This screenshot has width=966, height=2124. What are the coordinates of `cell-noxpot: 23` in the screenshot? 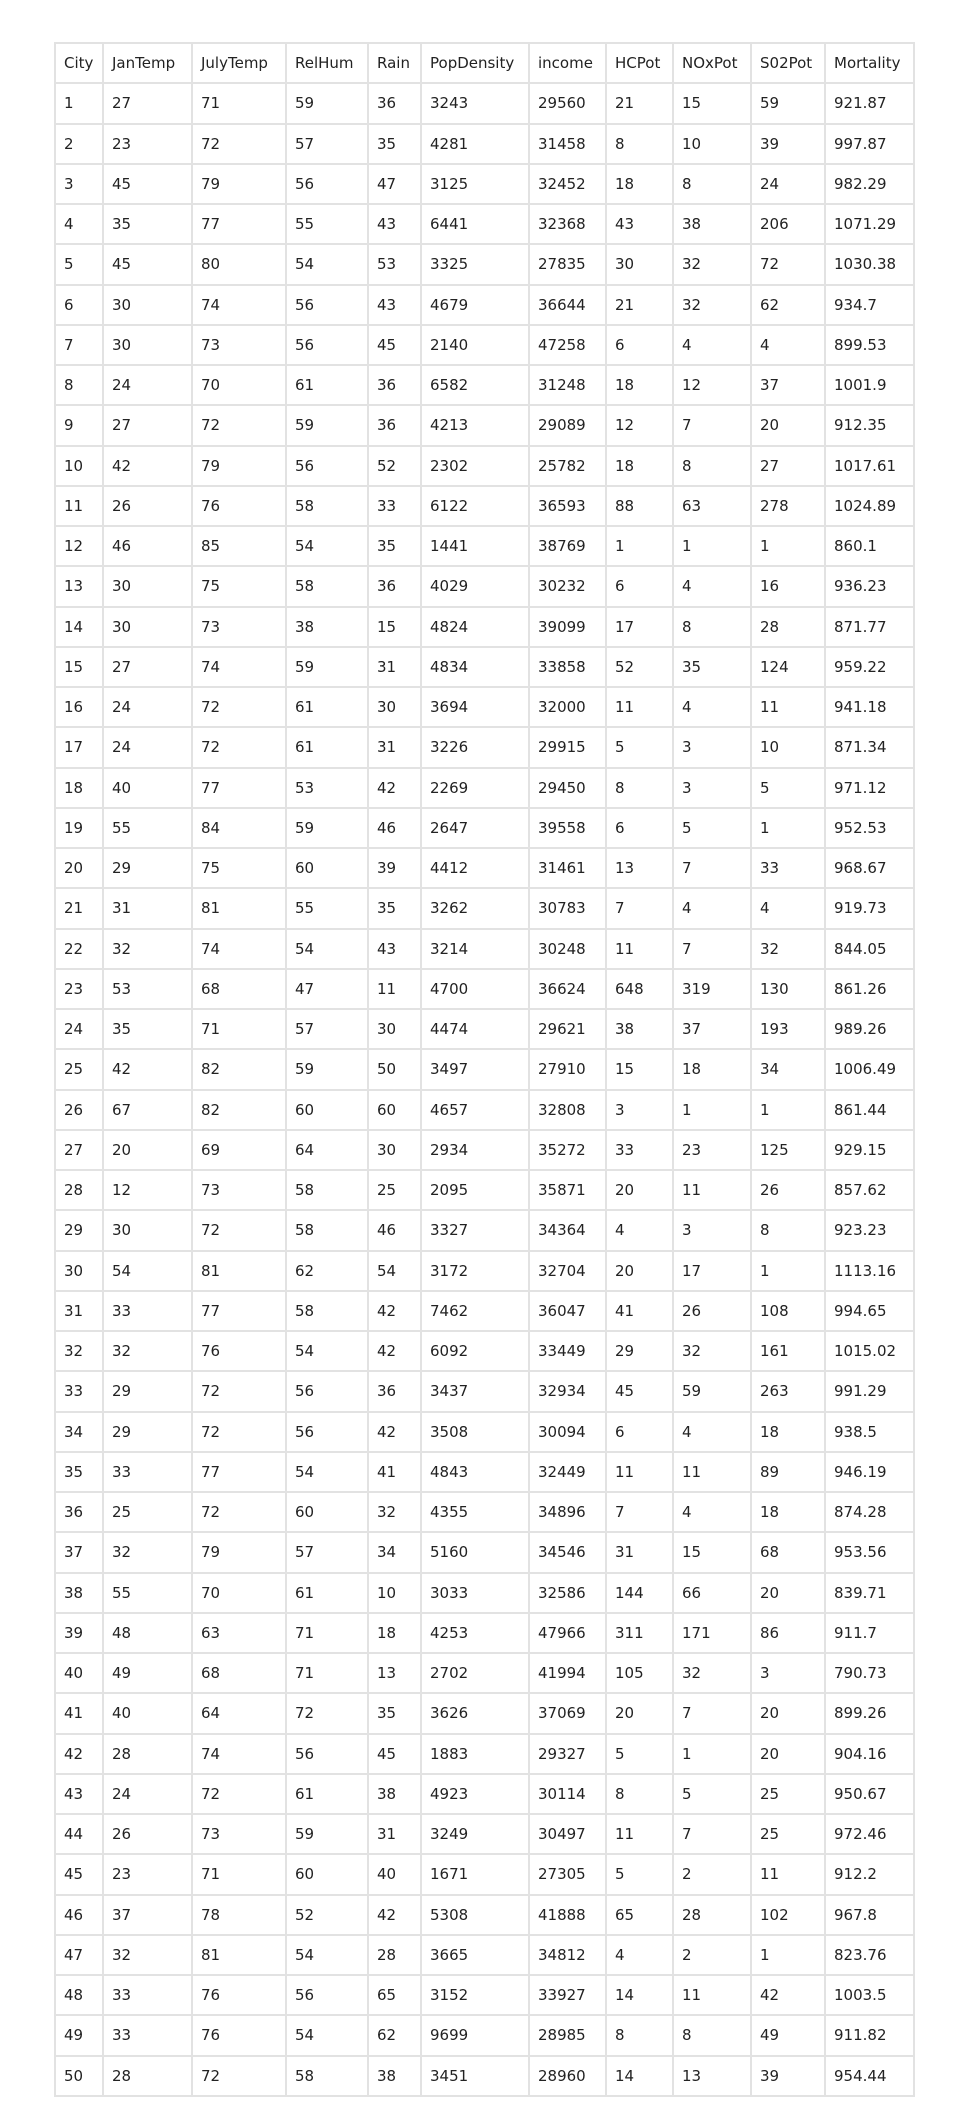 It's located at (712, 1150).